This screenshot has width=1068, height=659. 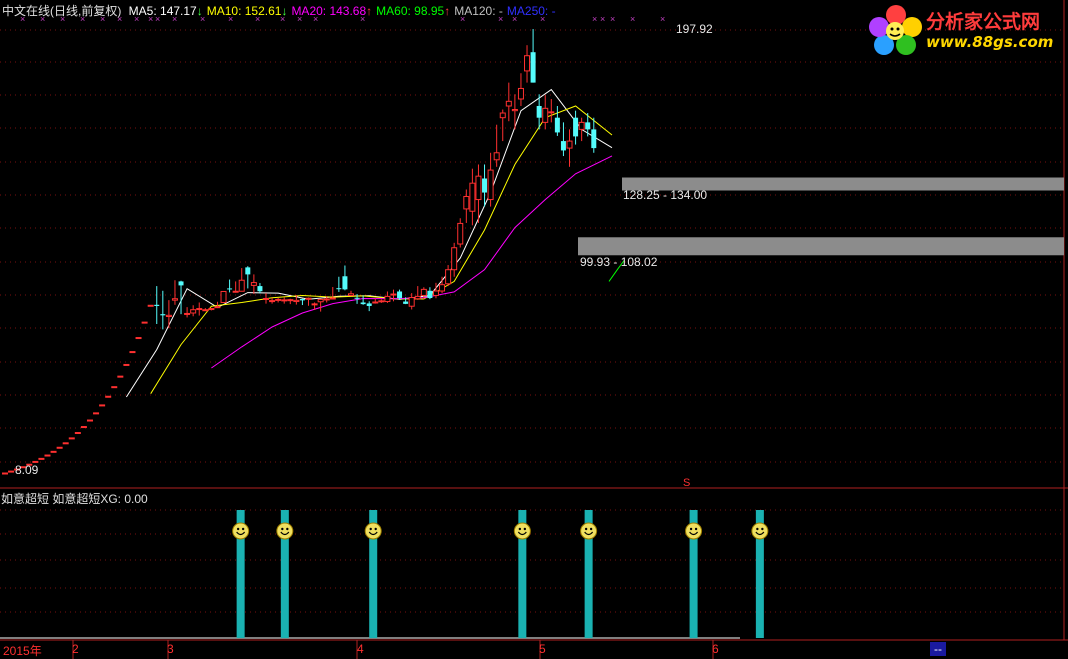 I want to click on x-axis-month: 6, so click(x=715, y=649).